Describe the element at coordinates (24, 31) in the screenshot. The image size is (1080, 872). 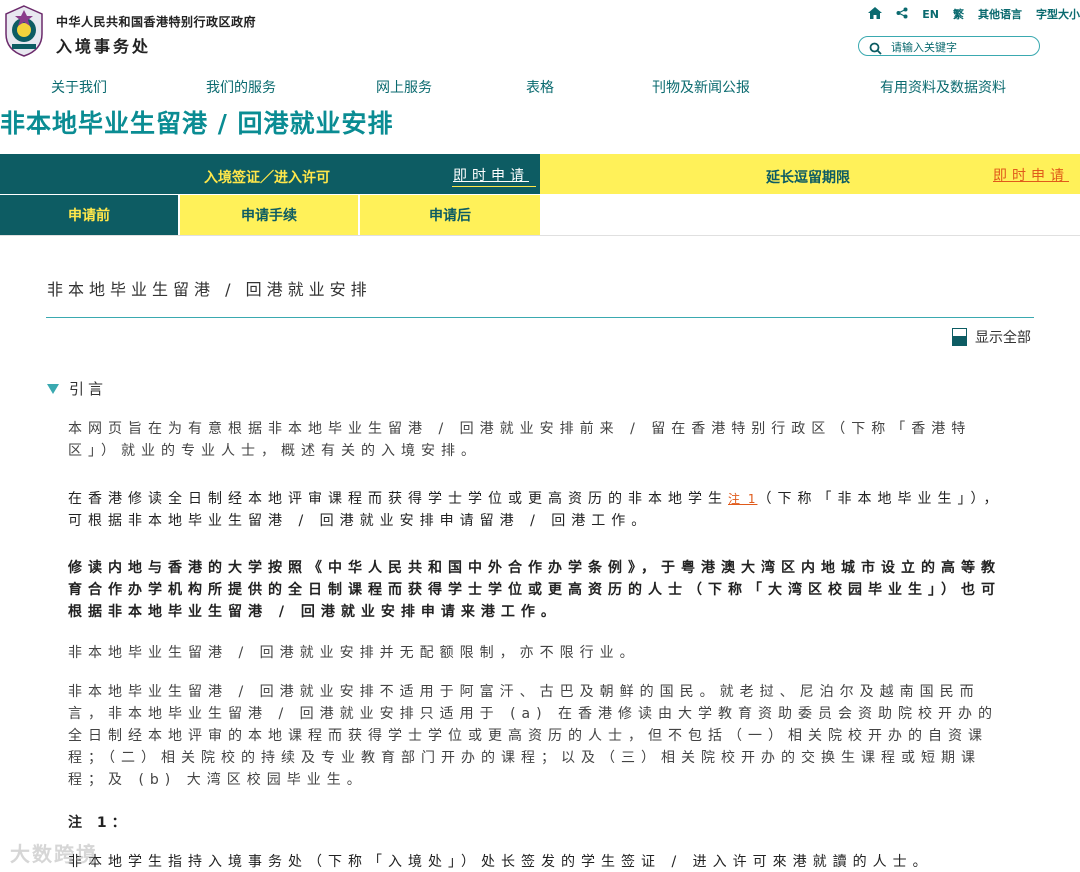
I see `hksar-emblem-logo` at that location.